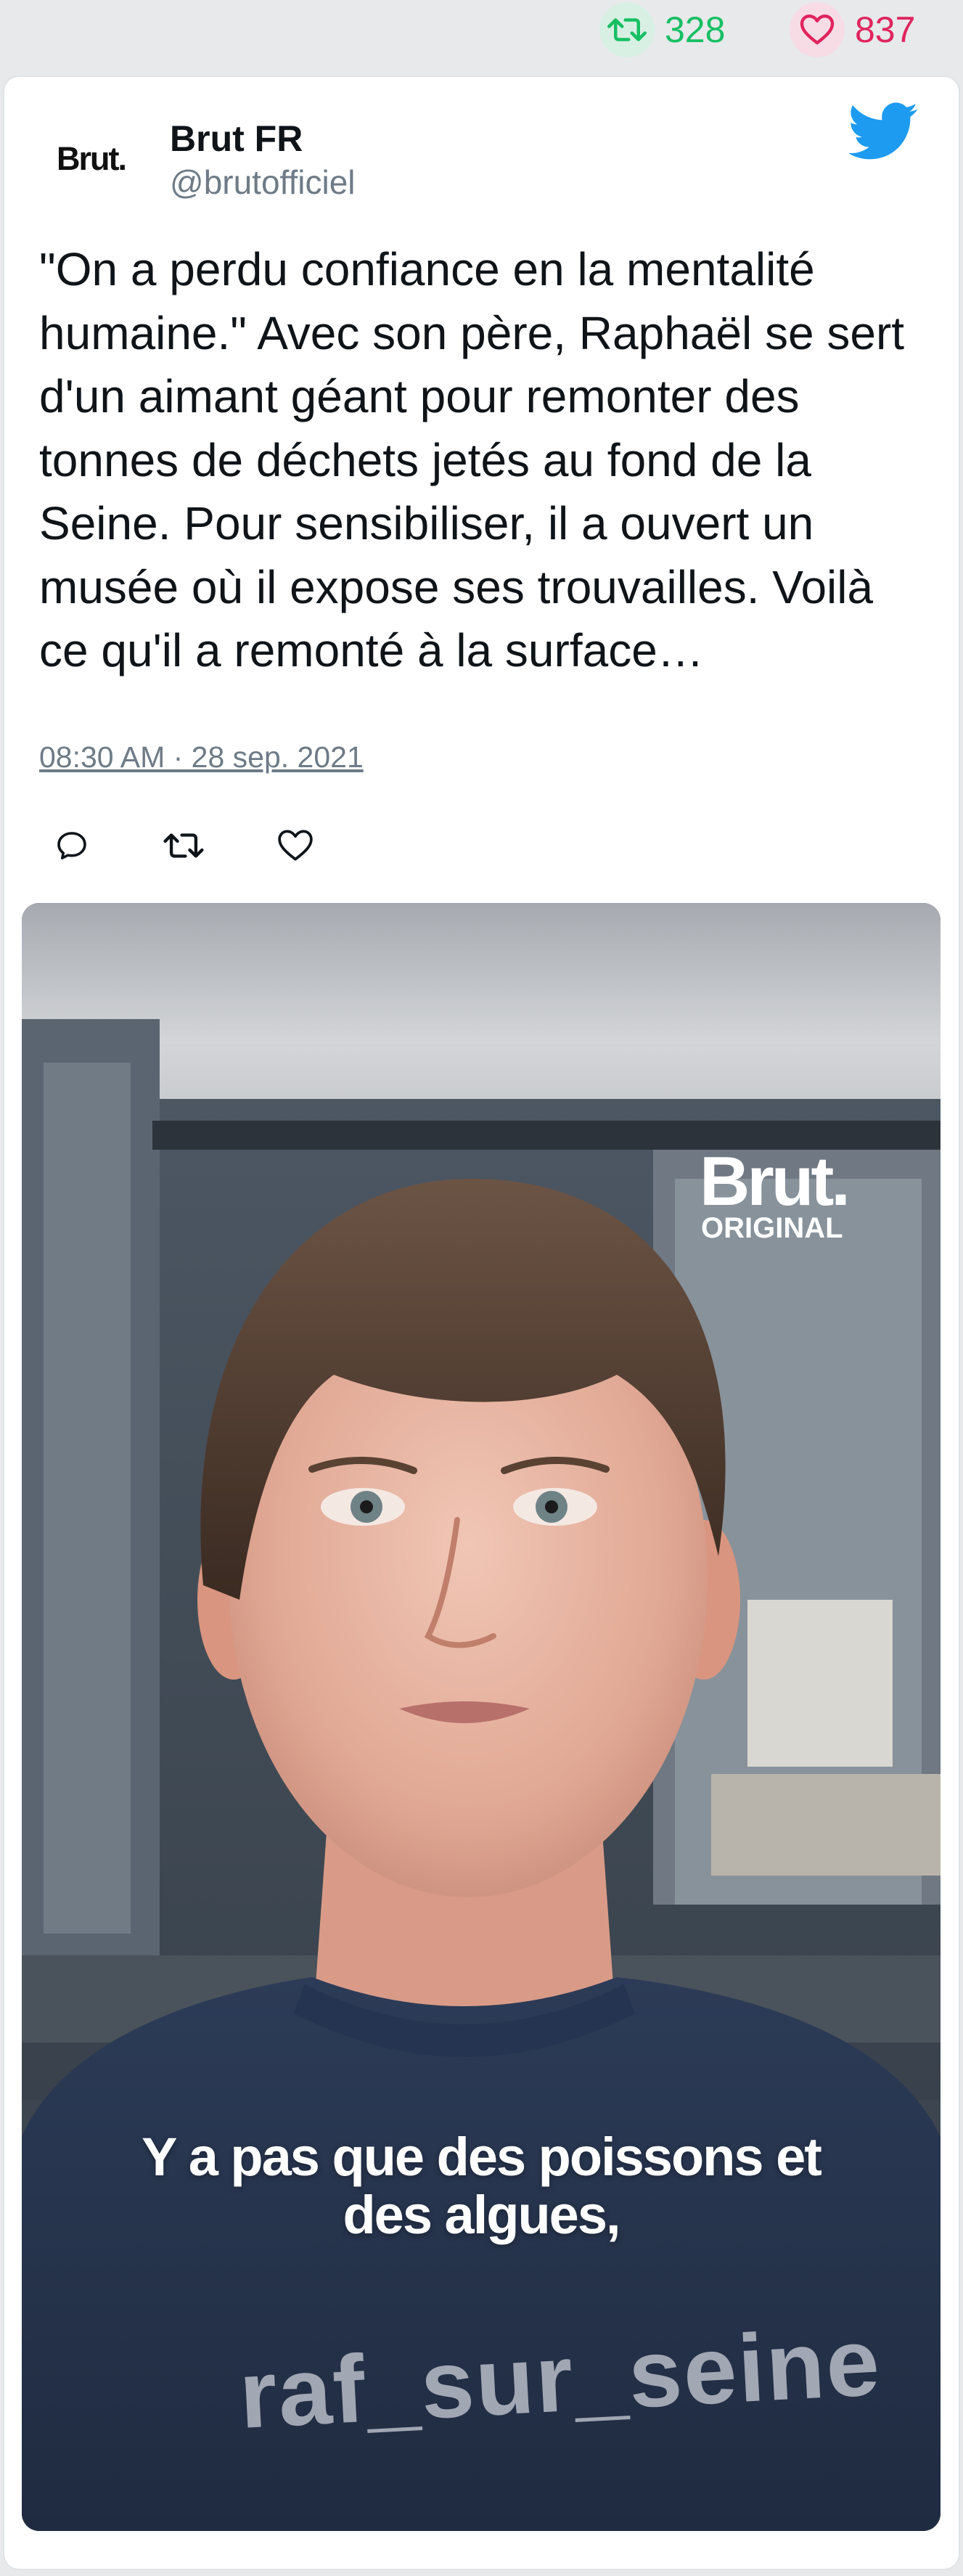 The image size is (963, 2576). I want to click on tweet-timestamp-link: 08:30 AM · 28 sep. 2021, so click(201, 757).